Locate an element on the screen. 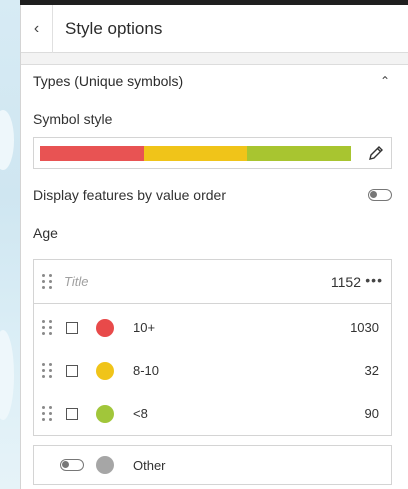 Image resolution: width=408 pixels, height=489 pixels. chevron-left-icon: ‹ is located at coordinates (36, 28).